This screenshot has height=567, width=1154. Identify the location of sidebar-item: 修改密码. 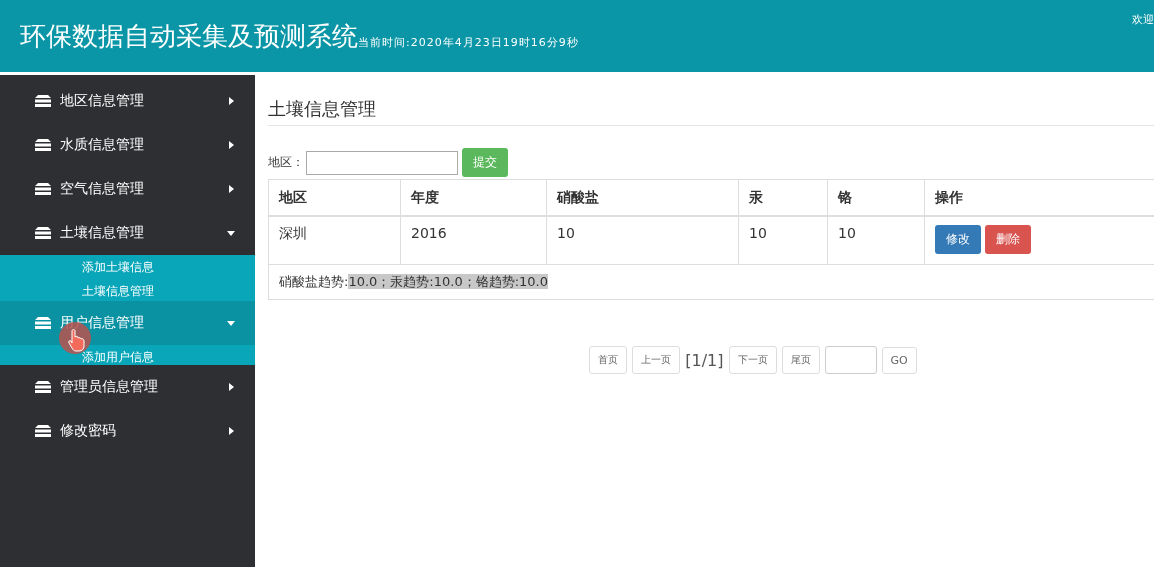
(127, 431).